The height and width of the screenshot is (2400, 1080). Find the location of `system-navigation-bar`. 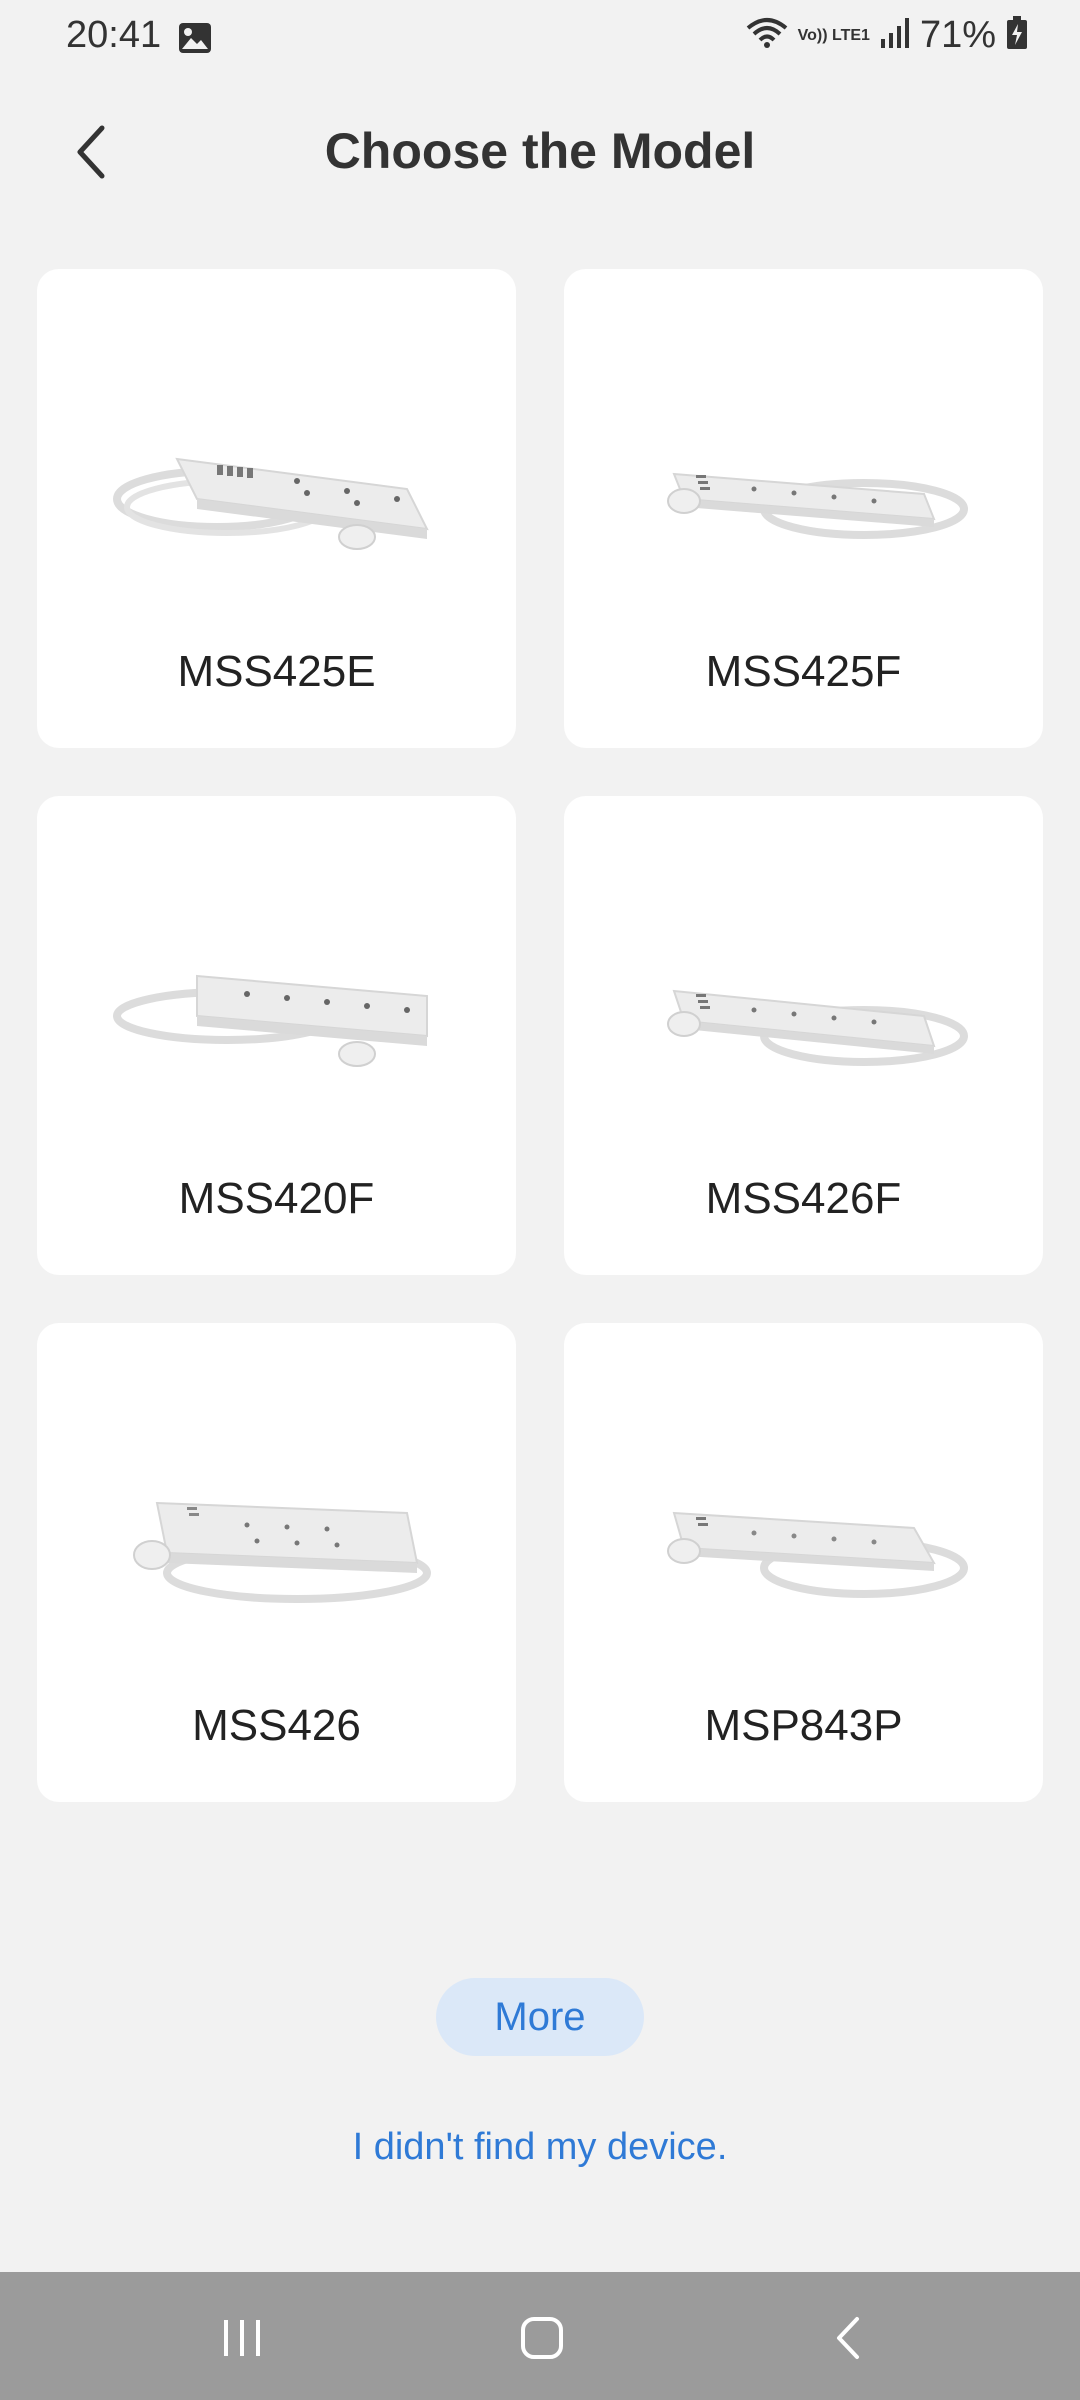

system-navigation-bar is located at coordinates (540, 2336).